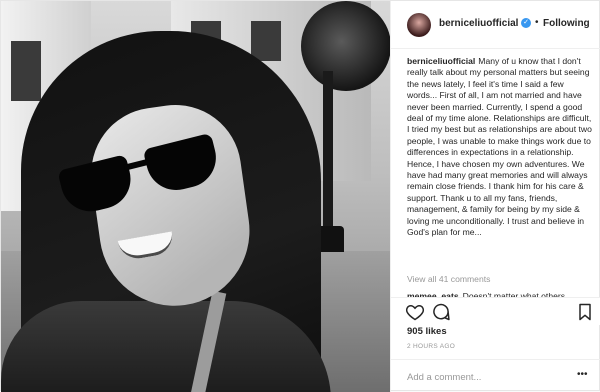  Describe the element at coordinates (328, 161) in the screenshot. I see `photo-lamp-post` at that location.